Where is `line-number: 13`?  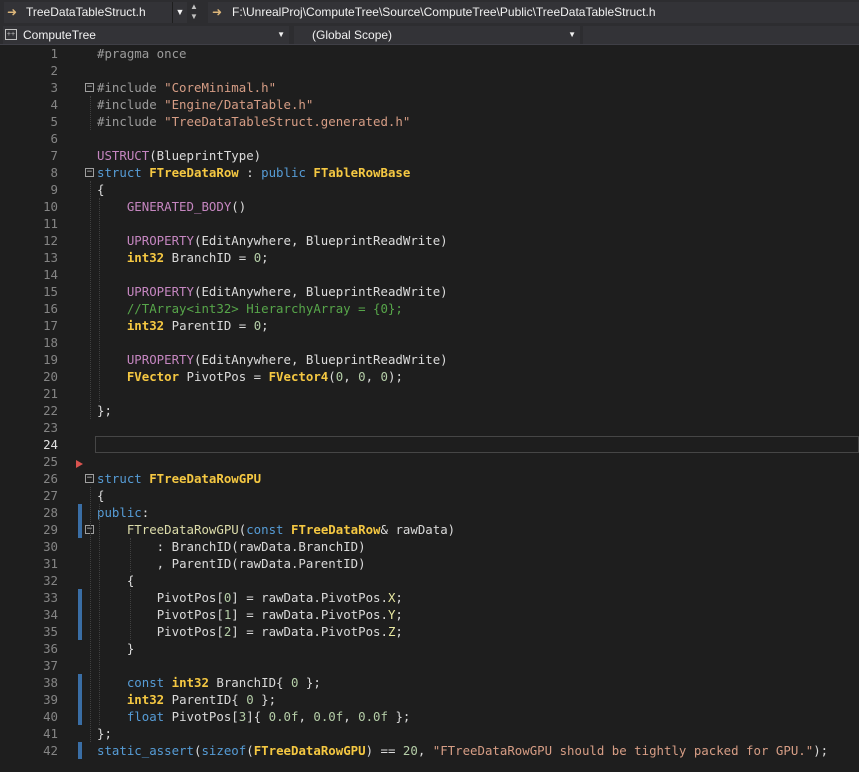
line-number: 13 is located at coordinates (50, 257).